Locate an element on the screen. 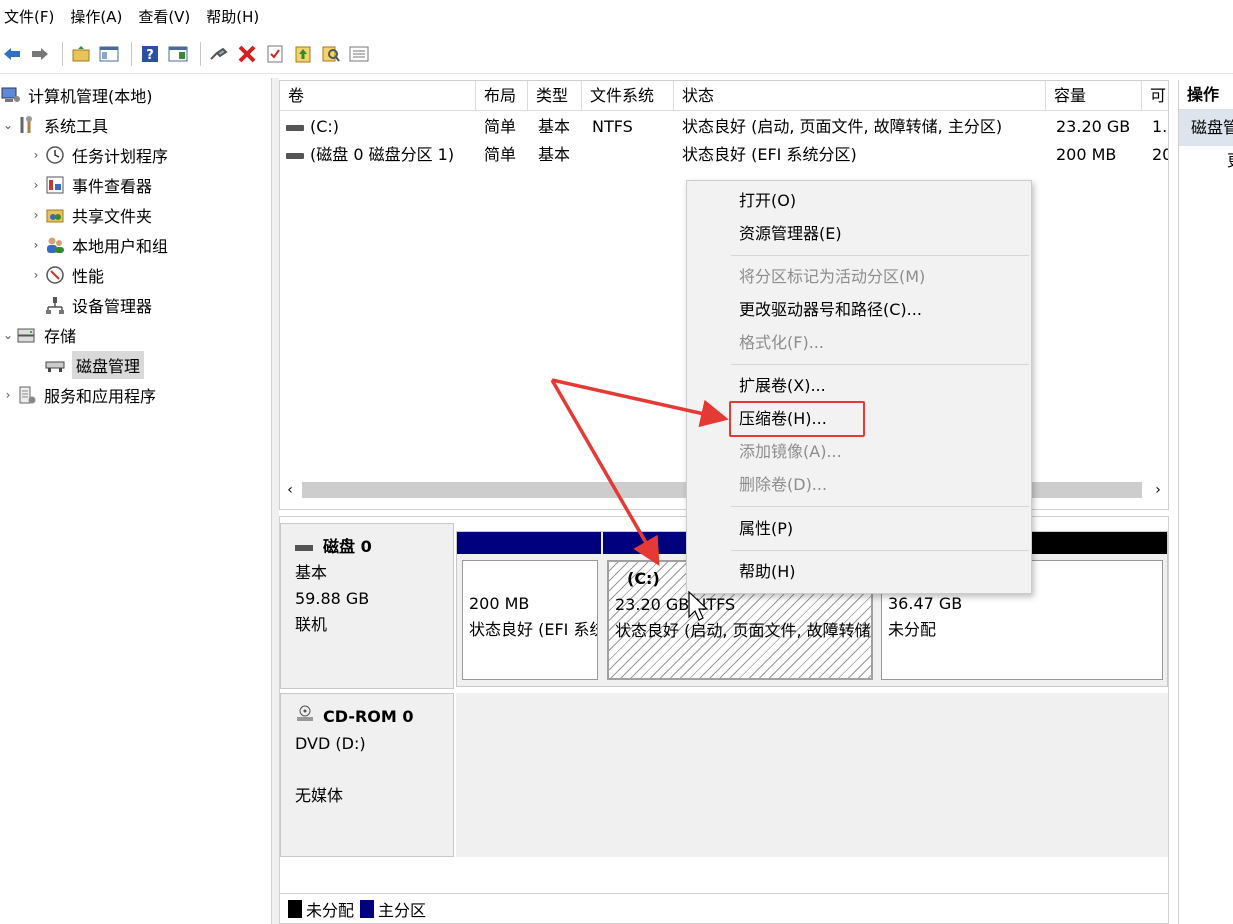  users-icon is located at coordinates (55, 245).